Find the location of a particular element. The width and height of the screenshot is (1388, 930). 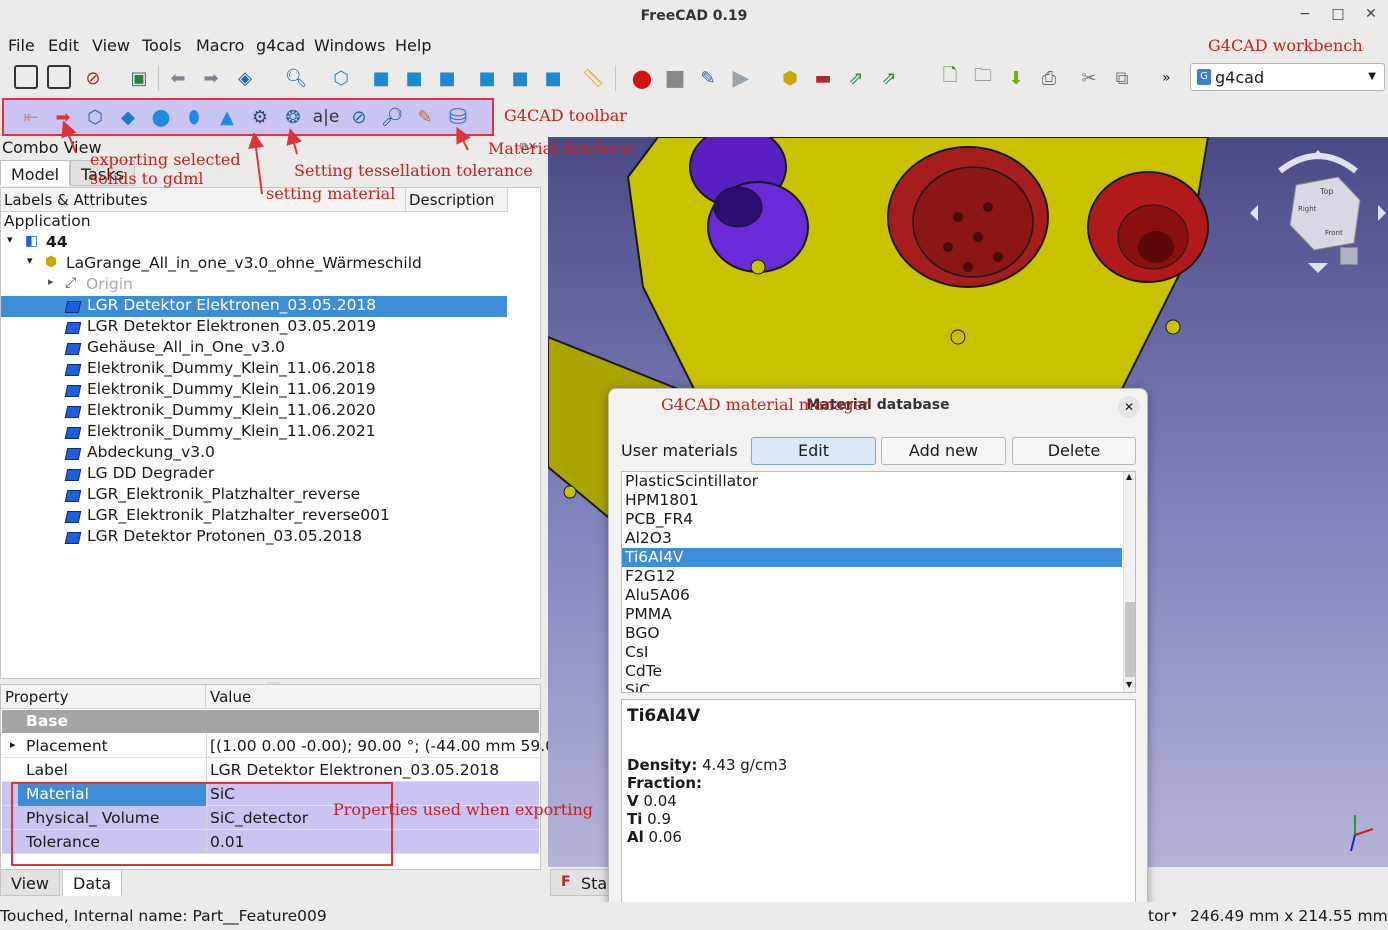

stop-macro-icon: ■ is located at coordinates (675, 78).